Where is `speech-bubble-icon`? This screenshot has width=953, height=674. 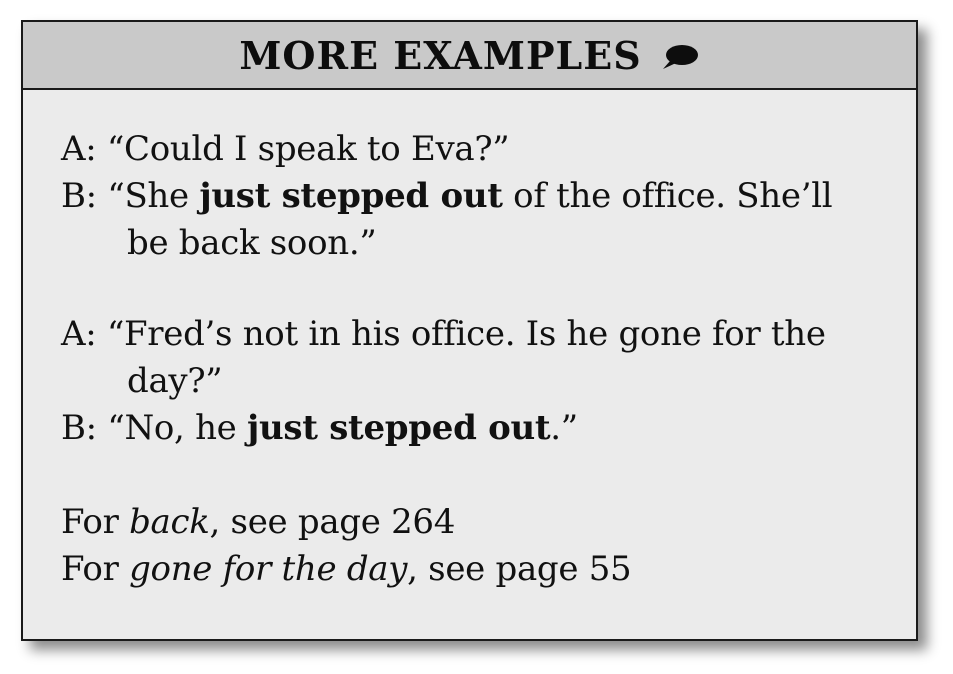 speech-bubble-icon is located at coordinates (680, 57).